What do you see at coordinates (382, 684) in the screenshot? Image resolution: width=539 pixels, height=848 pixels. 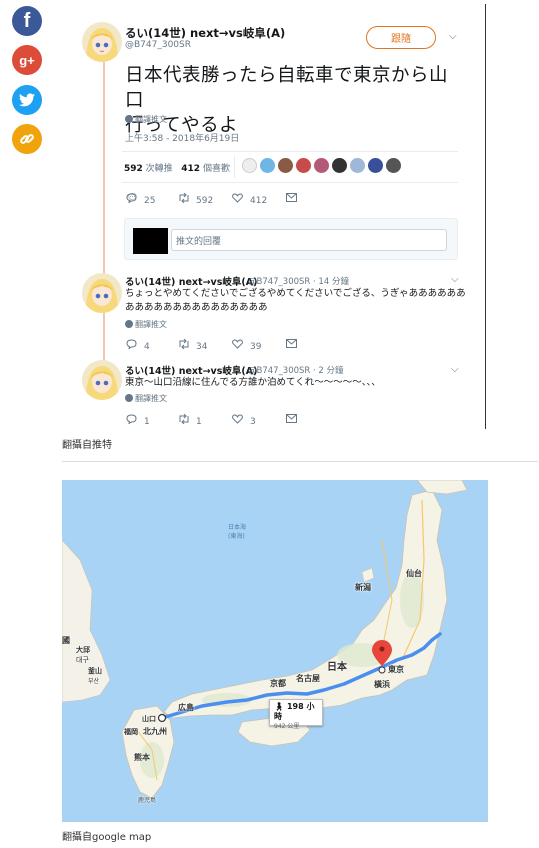 I see `map-label-yokohama: 橫浜` at bounding box center [382, 684].